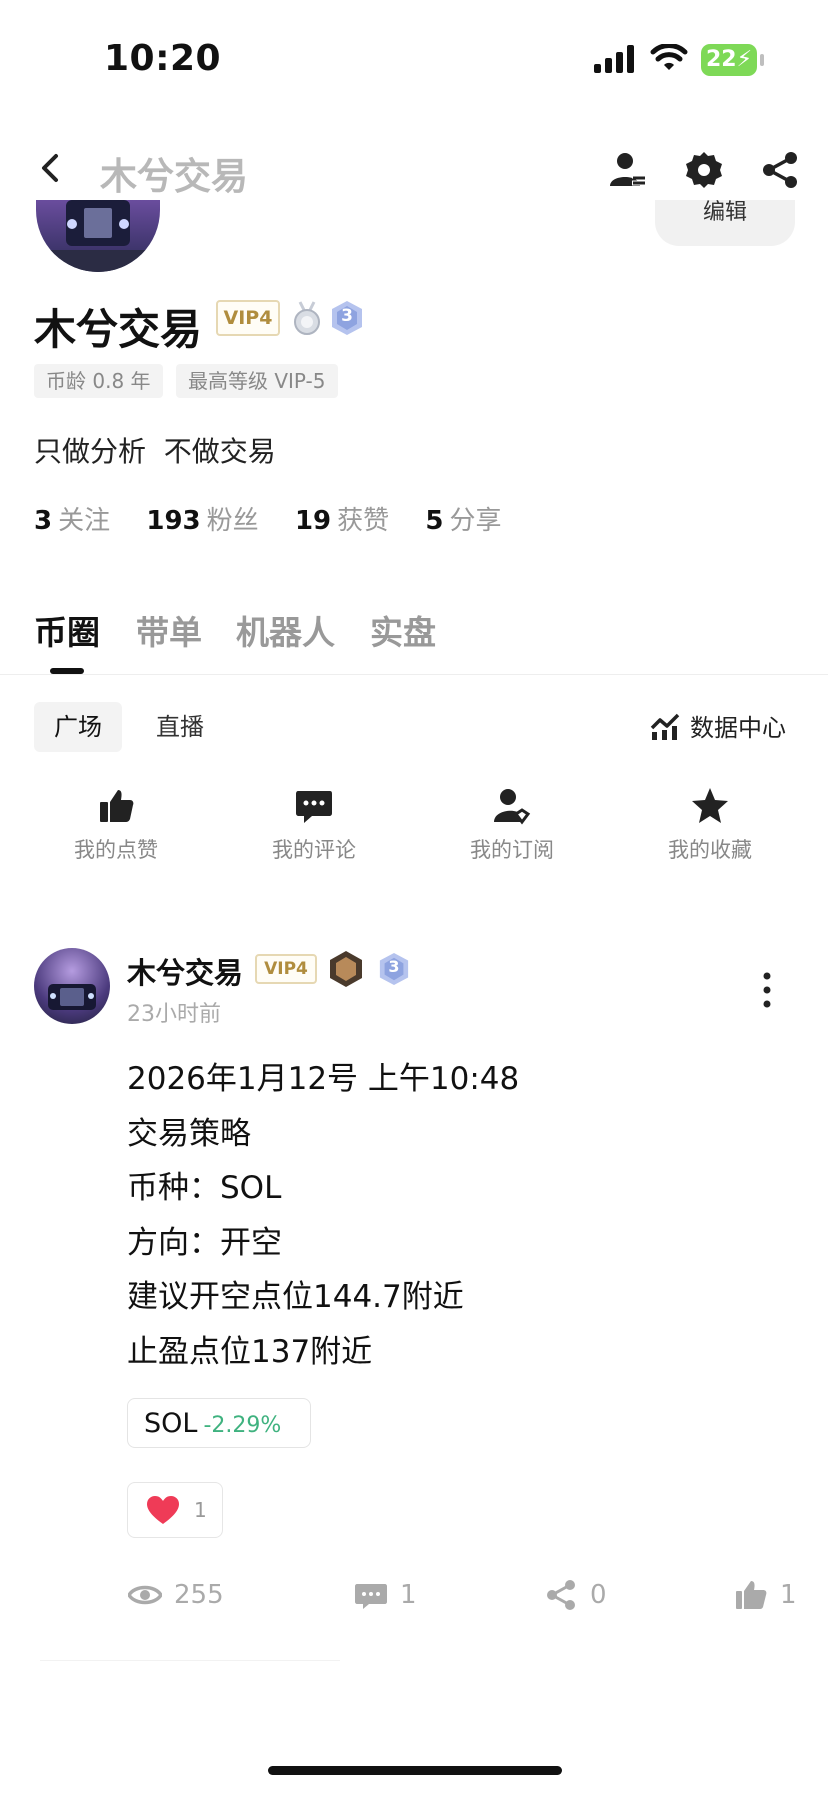 The height and width of the screenshot is (1796, 828). What do you see at coordinates (98, 381) in the screenshot?
I see `tag-coin-age: 币龄 0.8 年` at bounding box center [98, 381].